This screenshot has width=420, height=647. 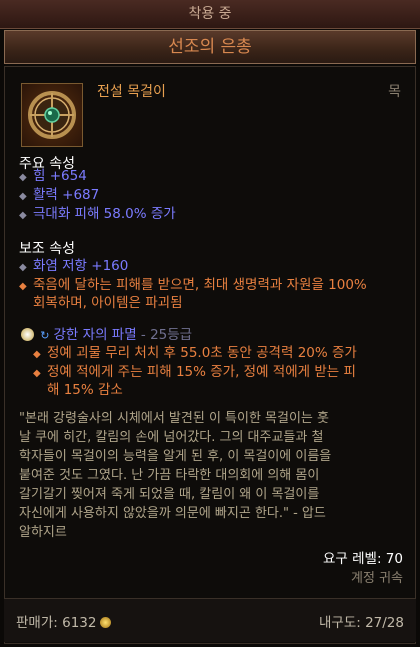 What do you see at coordinates (210, 14) in the screenshot?
I see `equipped-banner: 착용 중` at bounding box center [210, 14].